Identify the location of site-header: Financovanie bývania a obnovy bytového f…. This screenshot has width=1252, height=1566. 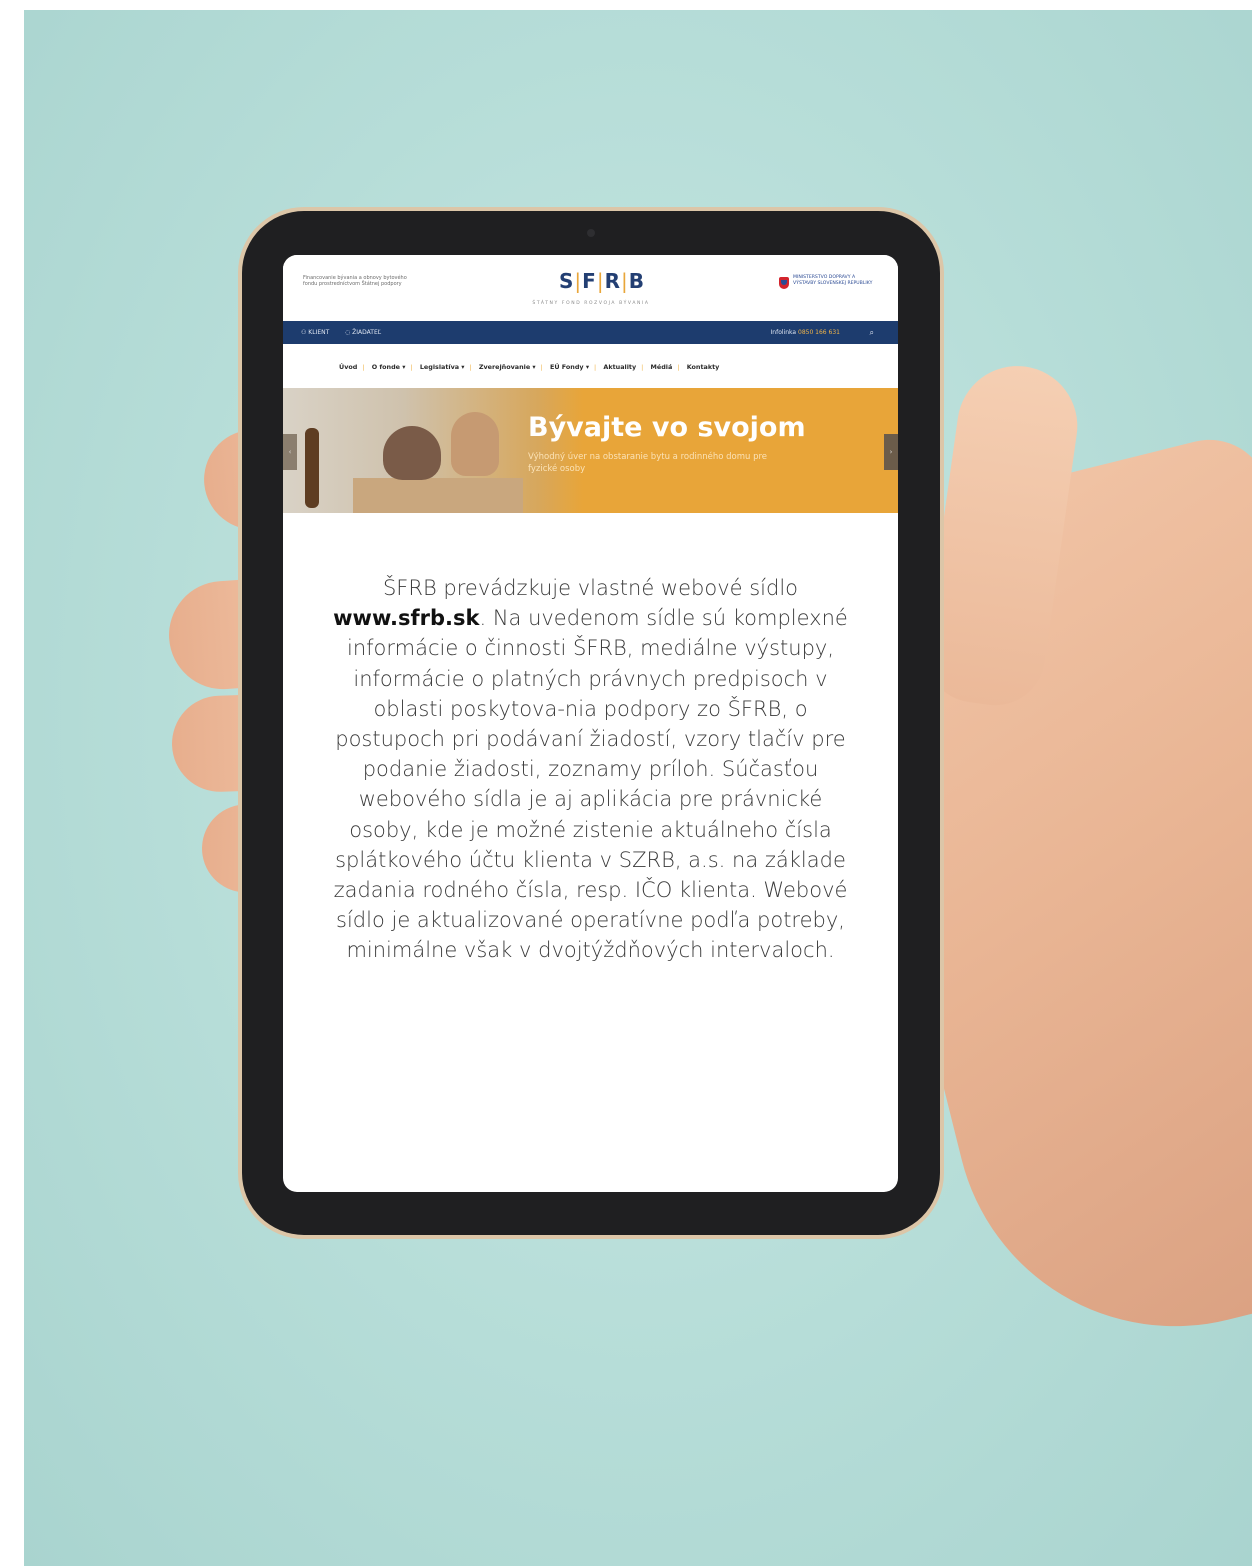
(590, 288).